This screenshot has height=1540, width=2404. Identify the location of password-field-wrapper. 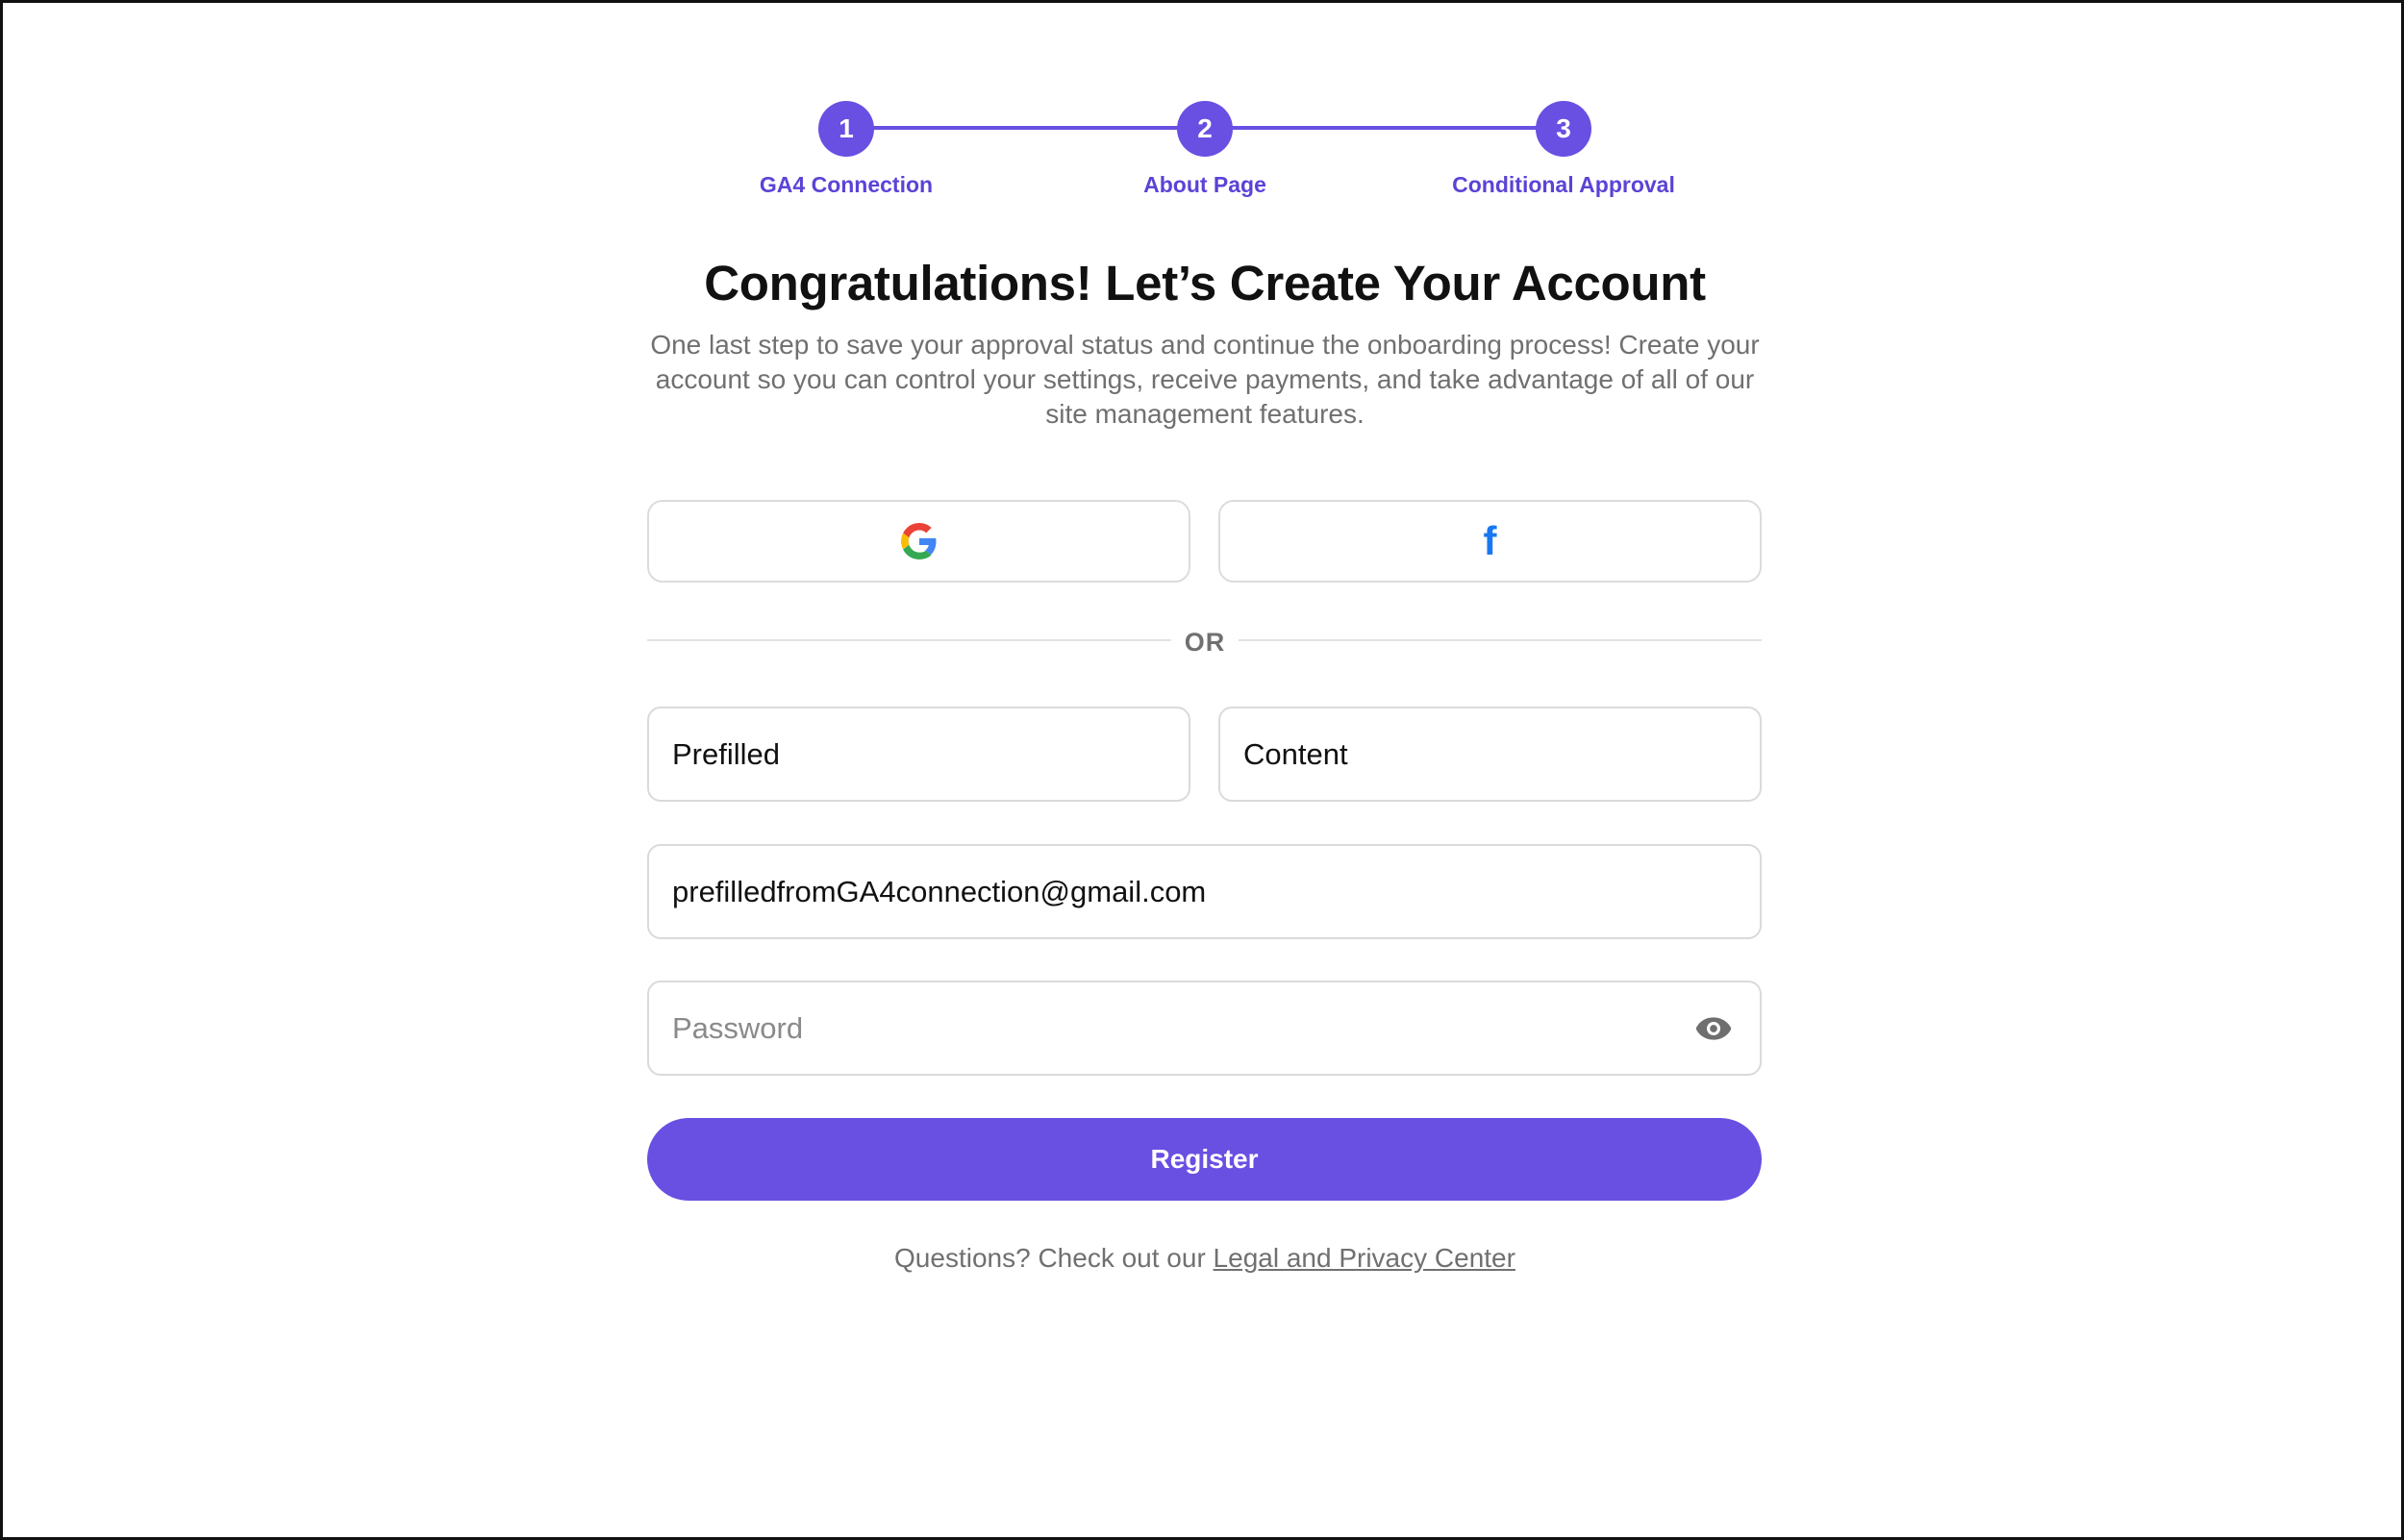
(1204, 1028).